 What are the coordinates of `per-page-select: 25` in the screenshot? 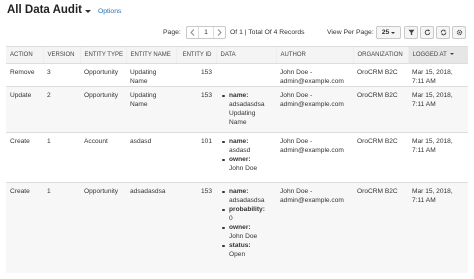 It's located at (388, 32).